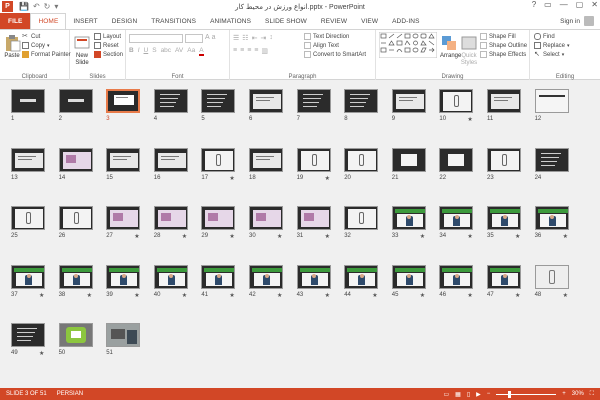 This screenshot has height=400, width=600. I want to click on italic-icon: I, so click(139, 51).